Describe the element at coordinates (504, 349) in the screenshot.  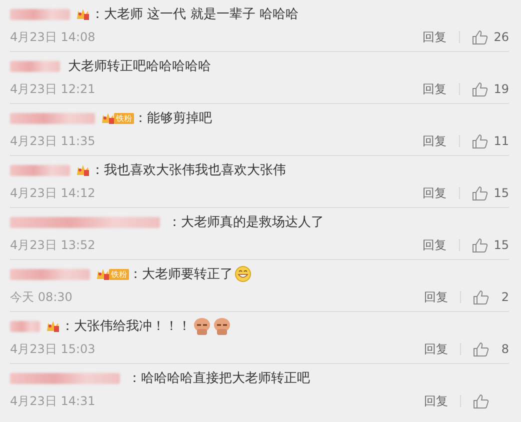
I see `like-count: 8` at that location.